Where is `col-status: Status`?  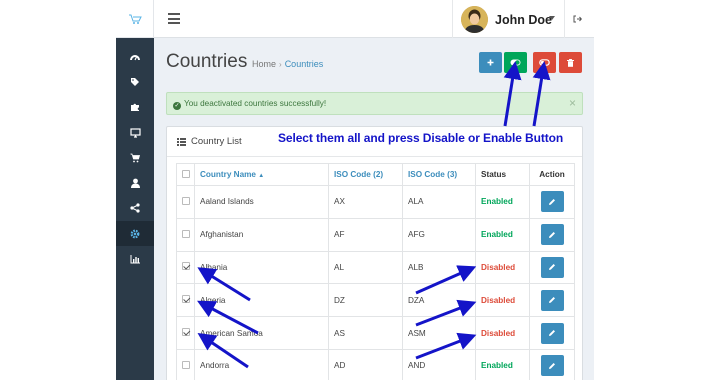
col-status: Status is located at coordinates (502, 174).